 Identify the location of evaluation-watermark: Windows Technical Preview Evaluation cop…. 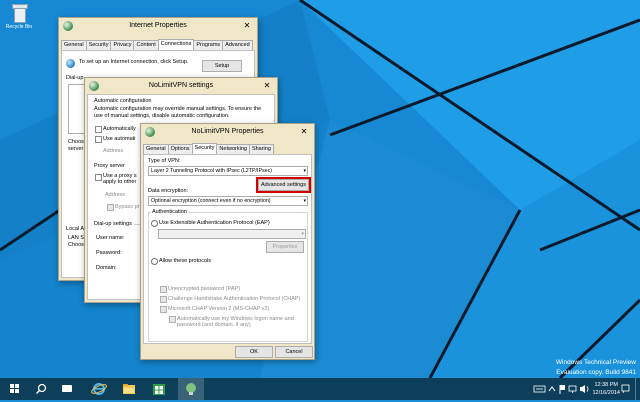
(596, 368).